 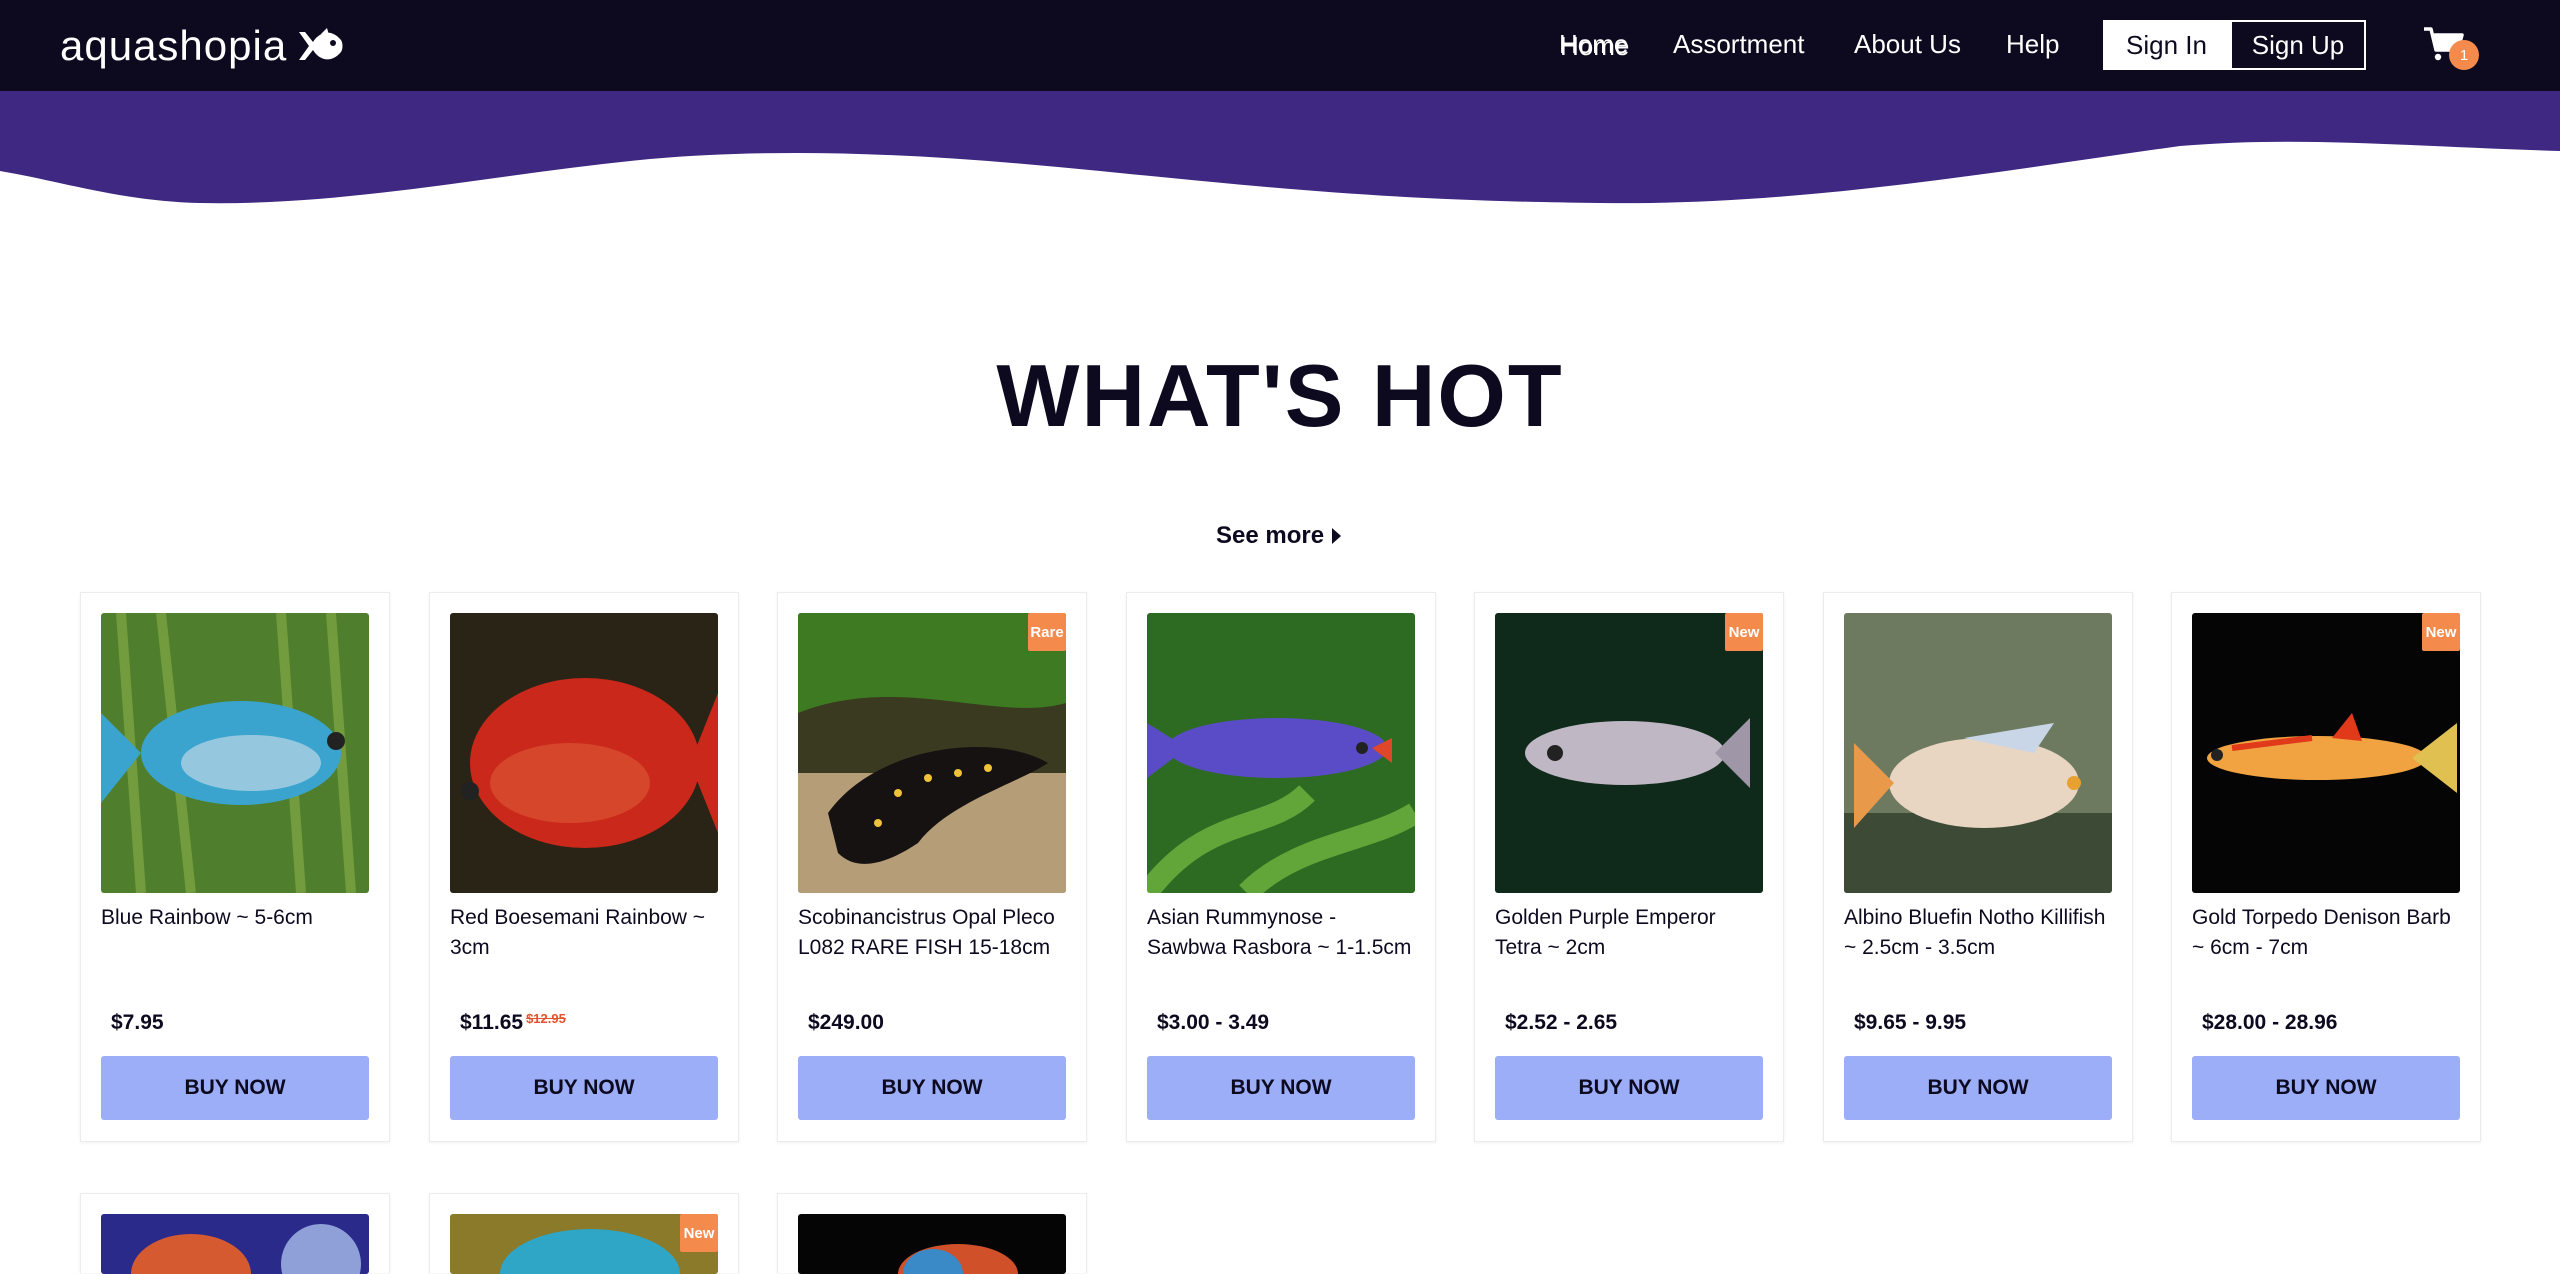 I want to click on product-card: Blue Rainbow ~ 5-6cm $7.95 BUY NOW, so click(x=235, y=867).